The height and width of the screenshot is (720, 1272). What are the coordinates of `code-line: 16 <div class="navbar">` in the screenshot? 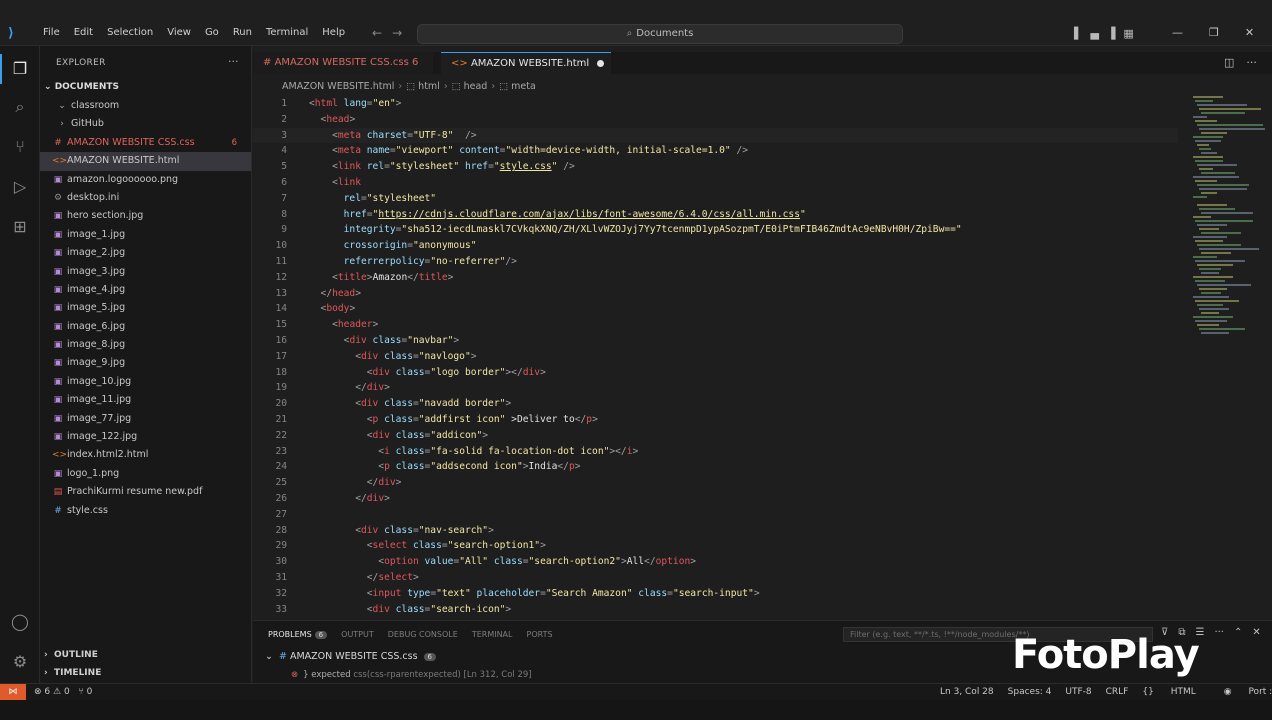 It's located at (715, 341).